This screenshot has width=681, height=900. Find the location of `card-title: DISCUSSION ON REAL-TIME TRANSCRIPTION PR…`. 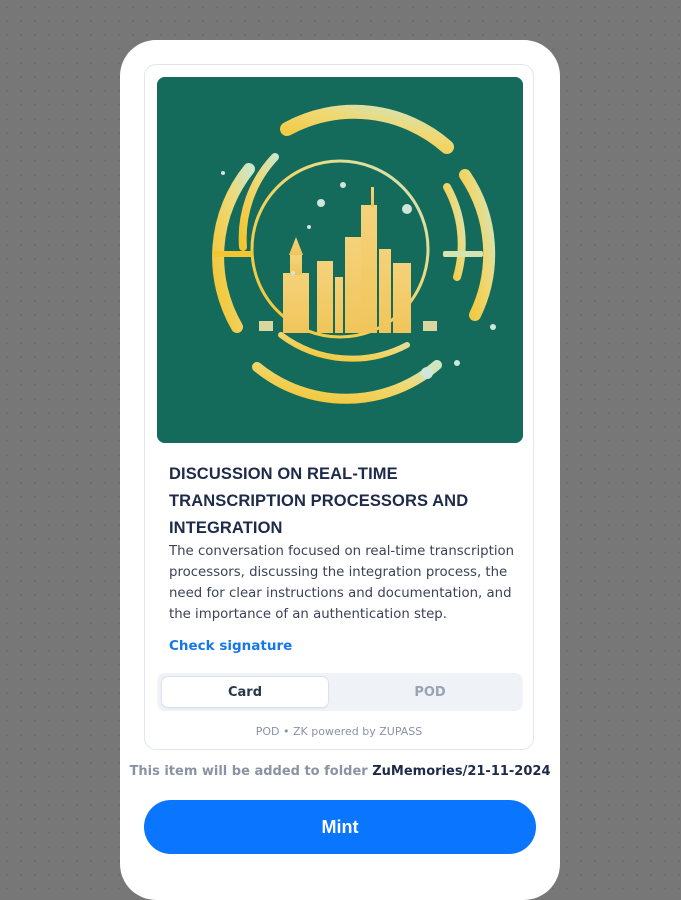

card-title: DISCUSSION ON REAL-TIME TRANSCRIPTION PR… is located at coordinates (319, 501).